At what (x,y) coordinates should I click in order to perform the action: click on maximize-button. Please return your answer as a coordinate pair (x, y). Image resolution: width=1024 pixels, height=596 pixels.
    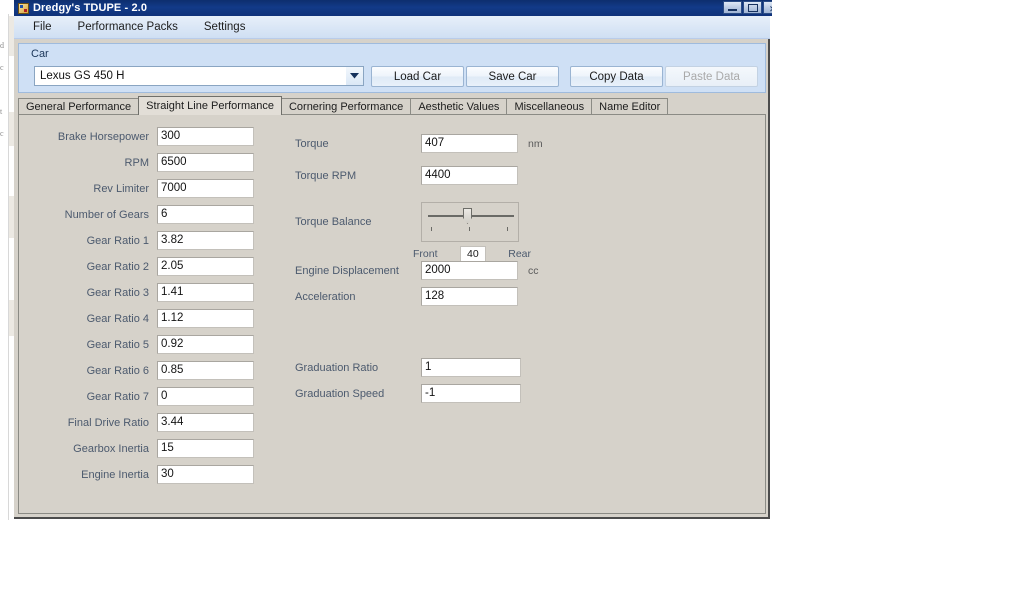
    Looking at the image, I should click on (752, 7).